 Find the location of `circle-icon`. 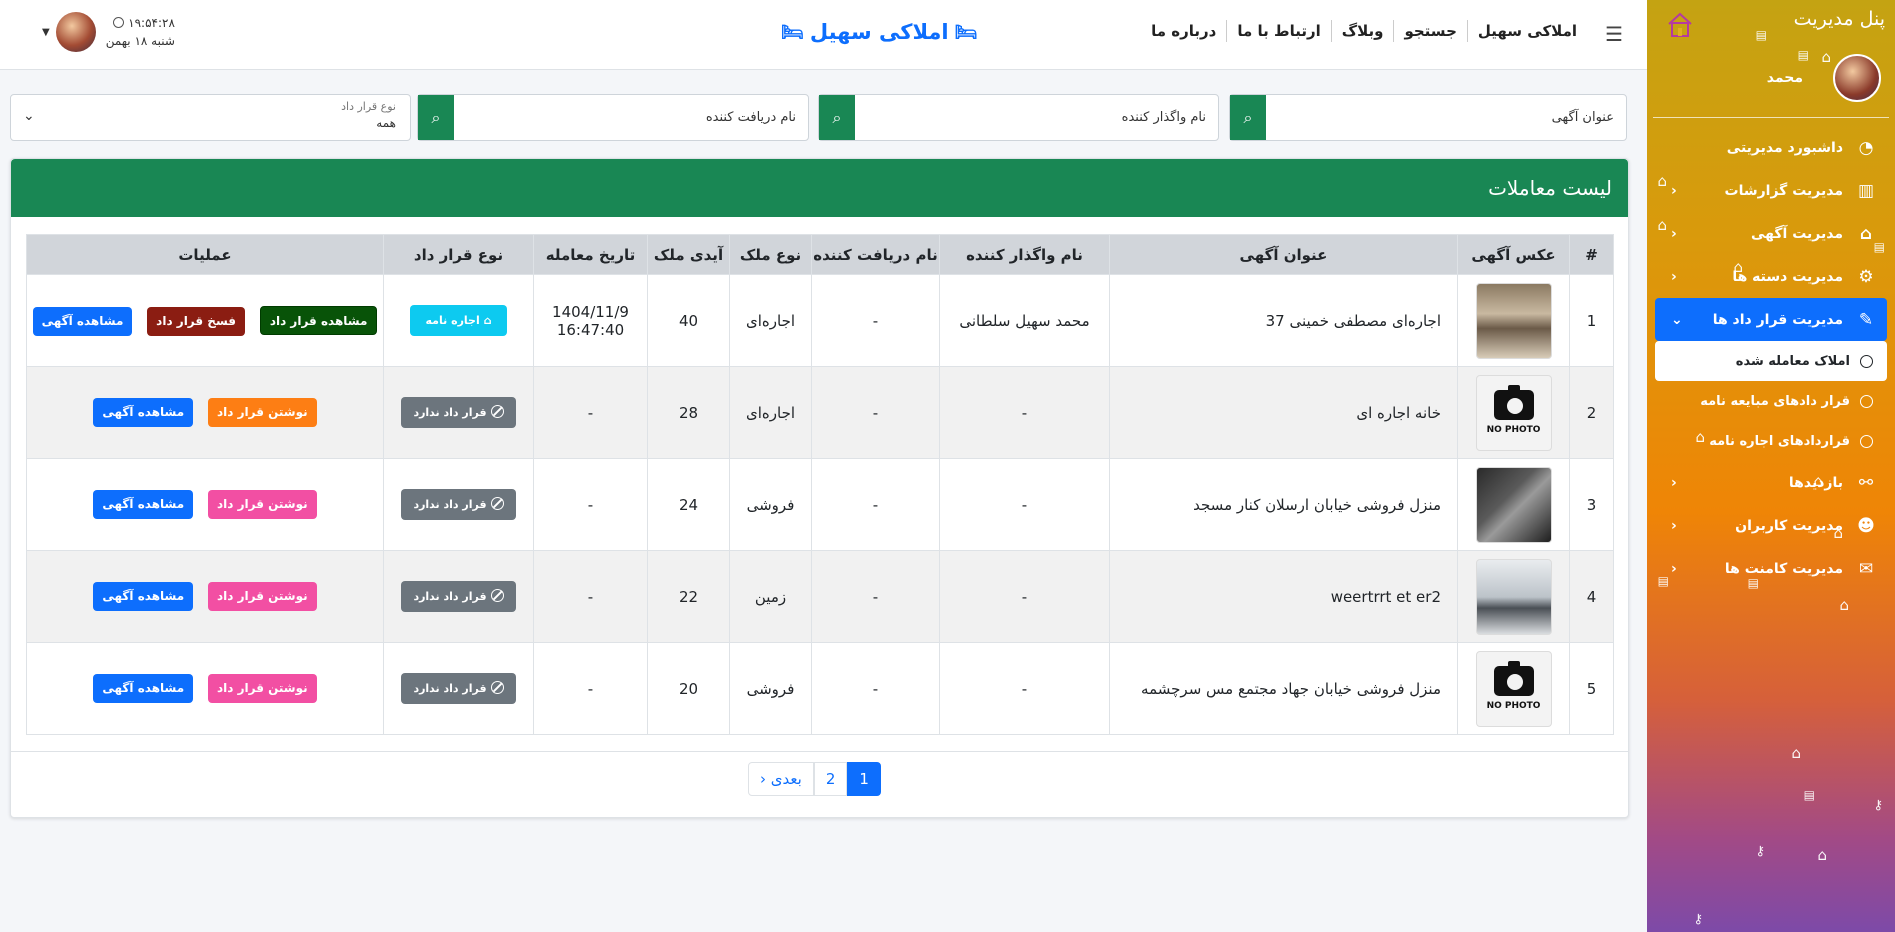

circle-icon is located at coordinates (1866, 361).